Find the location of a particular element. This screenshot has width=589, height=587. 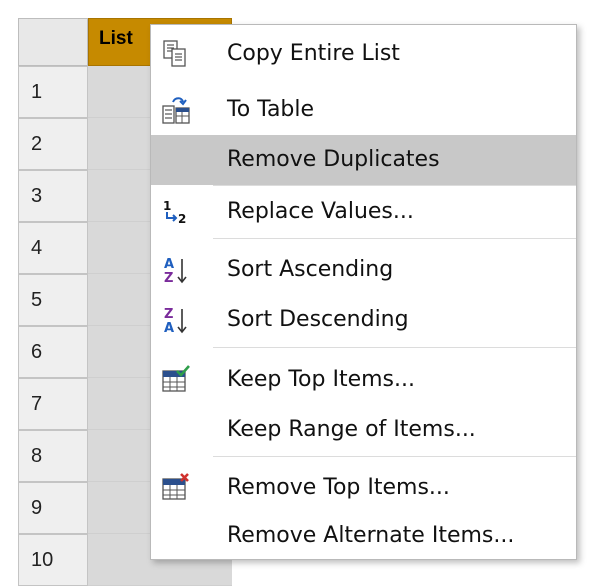

menu-item-sort-ascending: A Z Sort Ascending is located at coordinates (363, 270).